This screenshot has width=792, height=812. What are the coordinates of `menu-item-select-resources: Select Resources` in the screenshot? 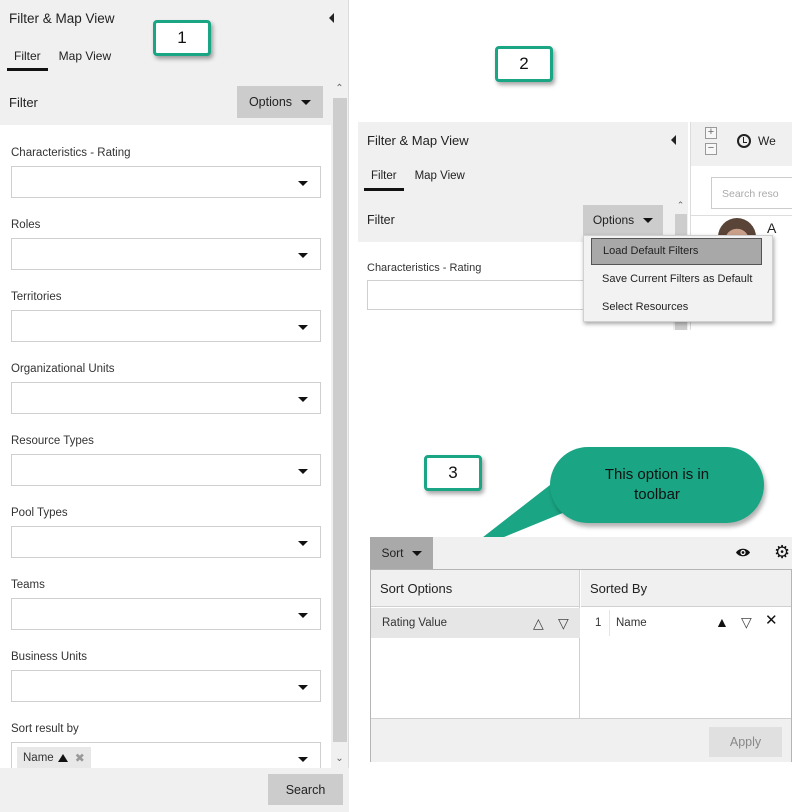 It's located at (676, 307).